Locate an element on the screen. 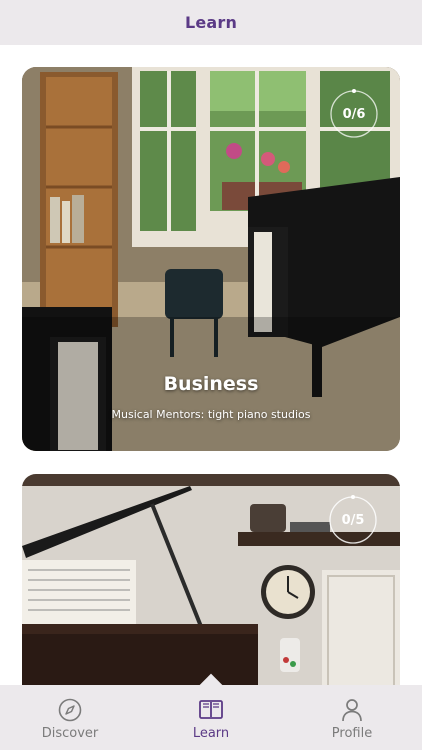  compass-icon is located at coordinates (70, 710).